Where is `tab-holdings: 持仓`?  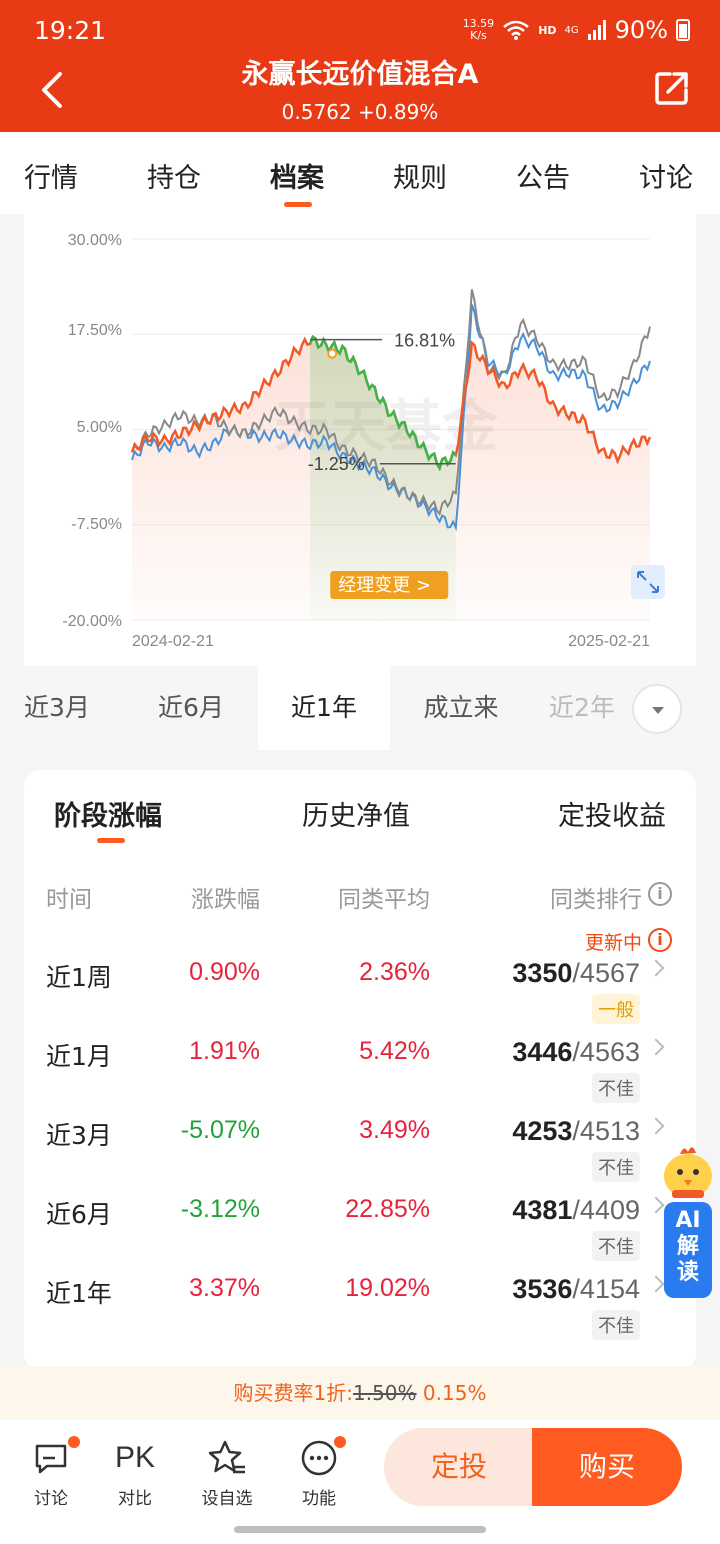
tab-holdings: 持仓 is located at coordinates (174, 175).